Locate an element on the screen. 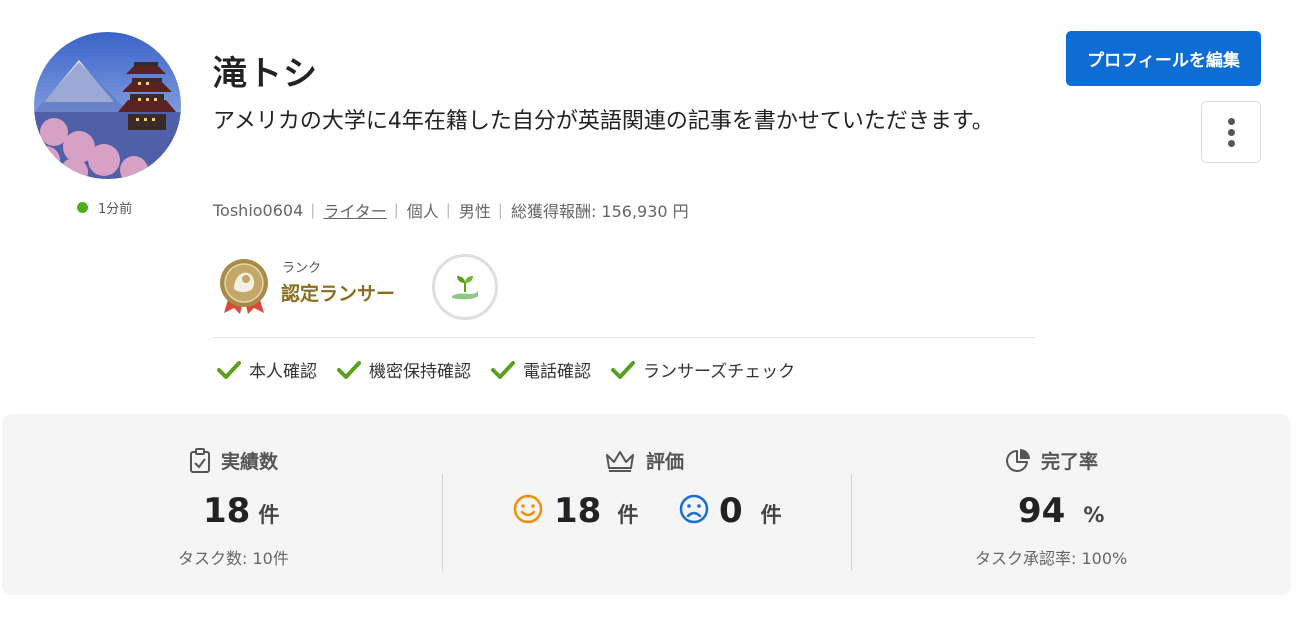 The image size is (1315, 622). online-dot-icon is located at coordinates (82, 207).